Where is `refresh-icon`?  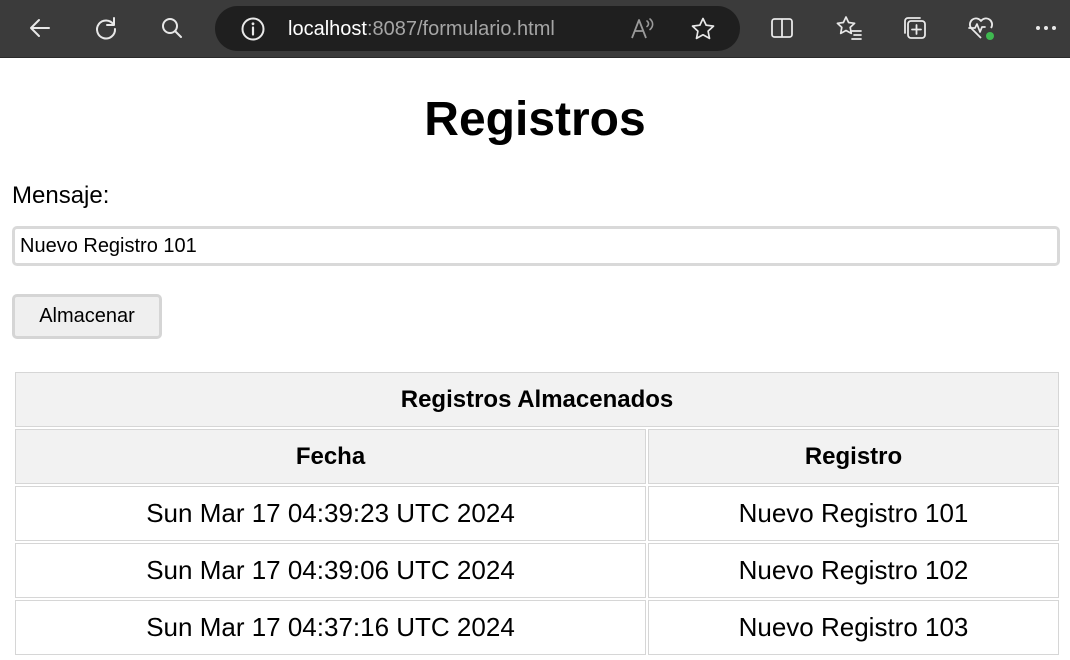
refresh-icon is located at coordinates (106, 28).